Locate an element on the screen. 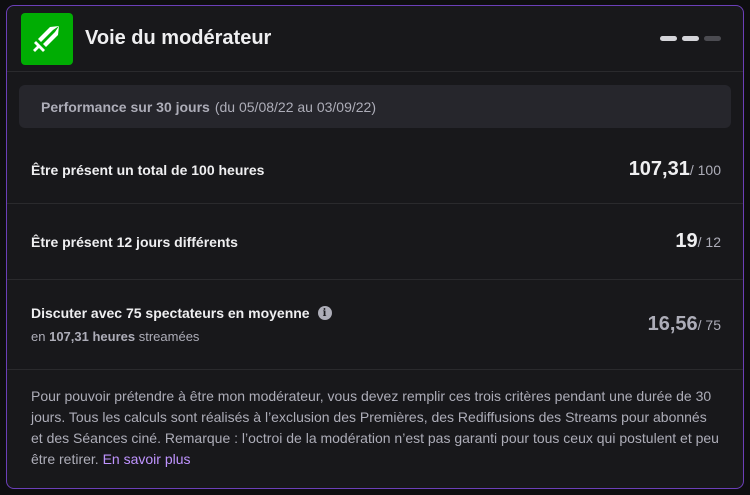 The image size is (750, 495). criterion-total: / 75 is located at coordinates (709, 325).